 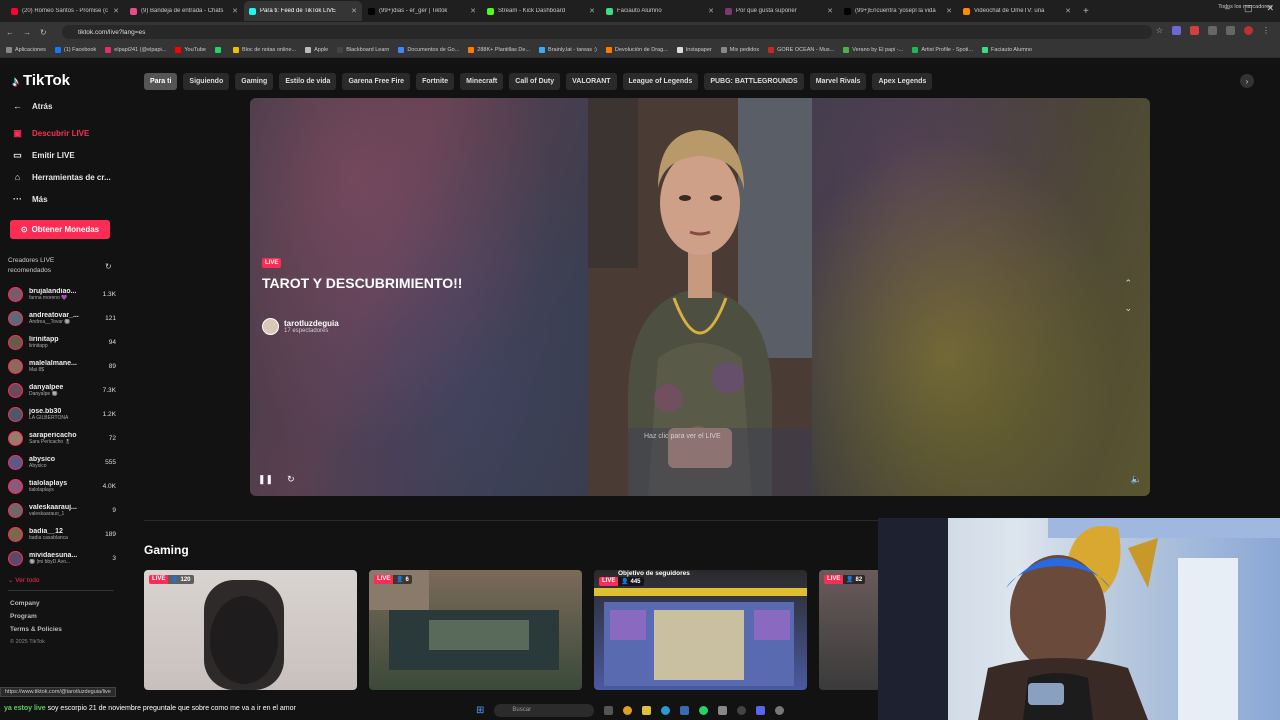 I want to click on bookmark-item: Apple, so click(x=316, y=49).